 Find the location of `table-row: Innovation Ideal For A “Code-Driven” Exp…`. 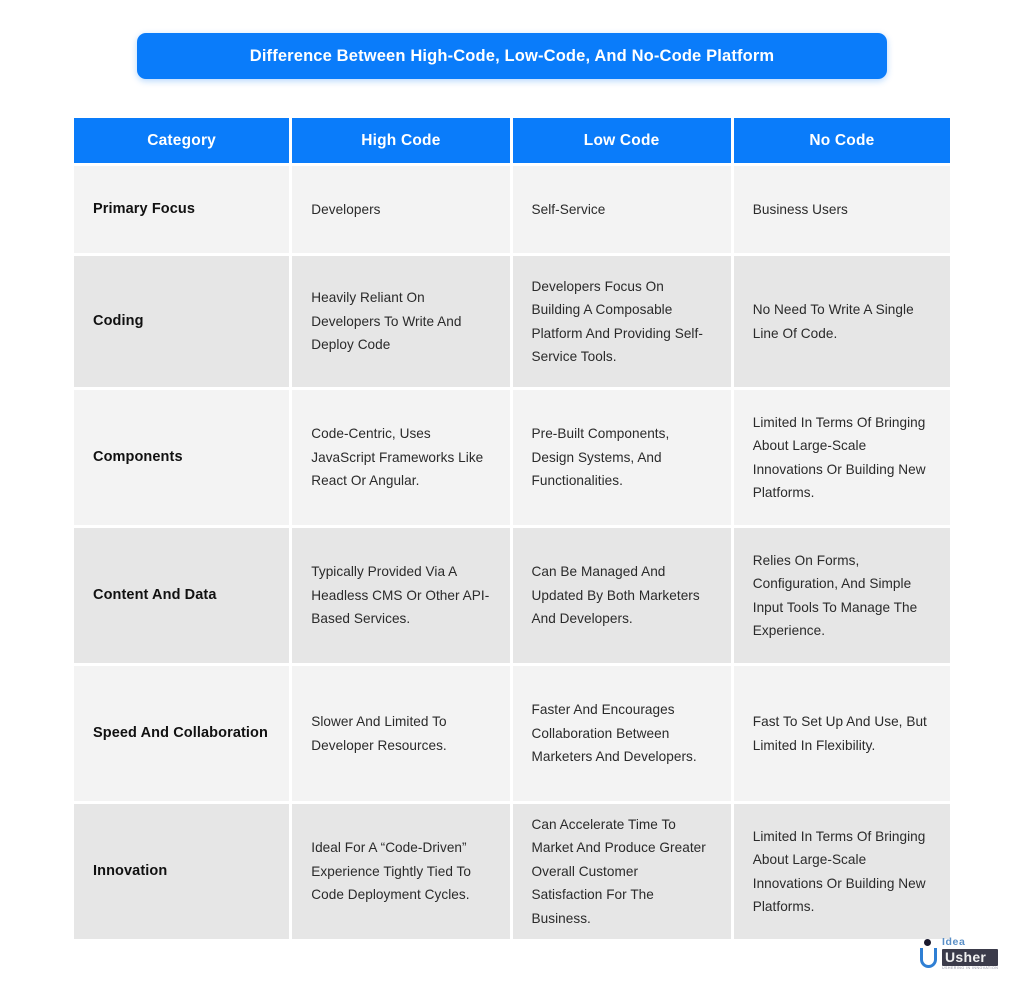

table-row: Innovation Ideal For A “Code-Driven” Exp… is located at coordinates (512, 871).